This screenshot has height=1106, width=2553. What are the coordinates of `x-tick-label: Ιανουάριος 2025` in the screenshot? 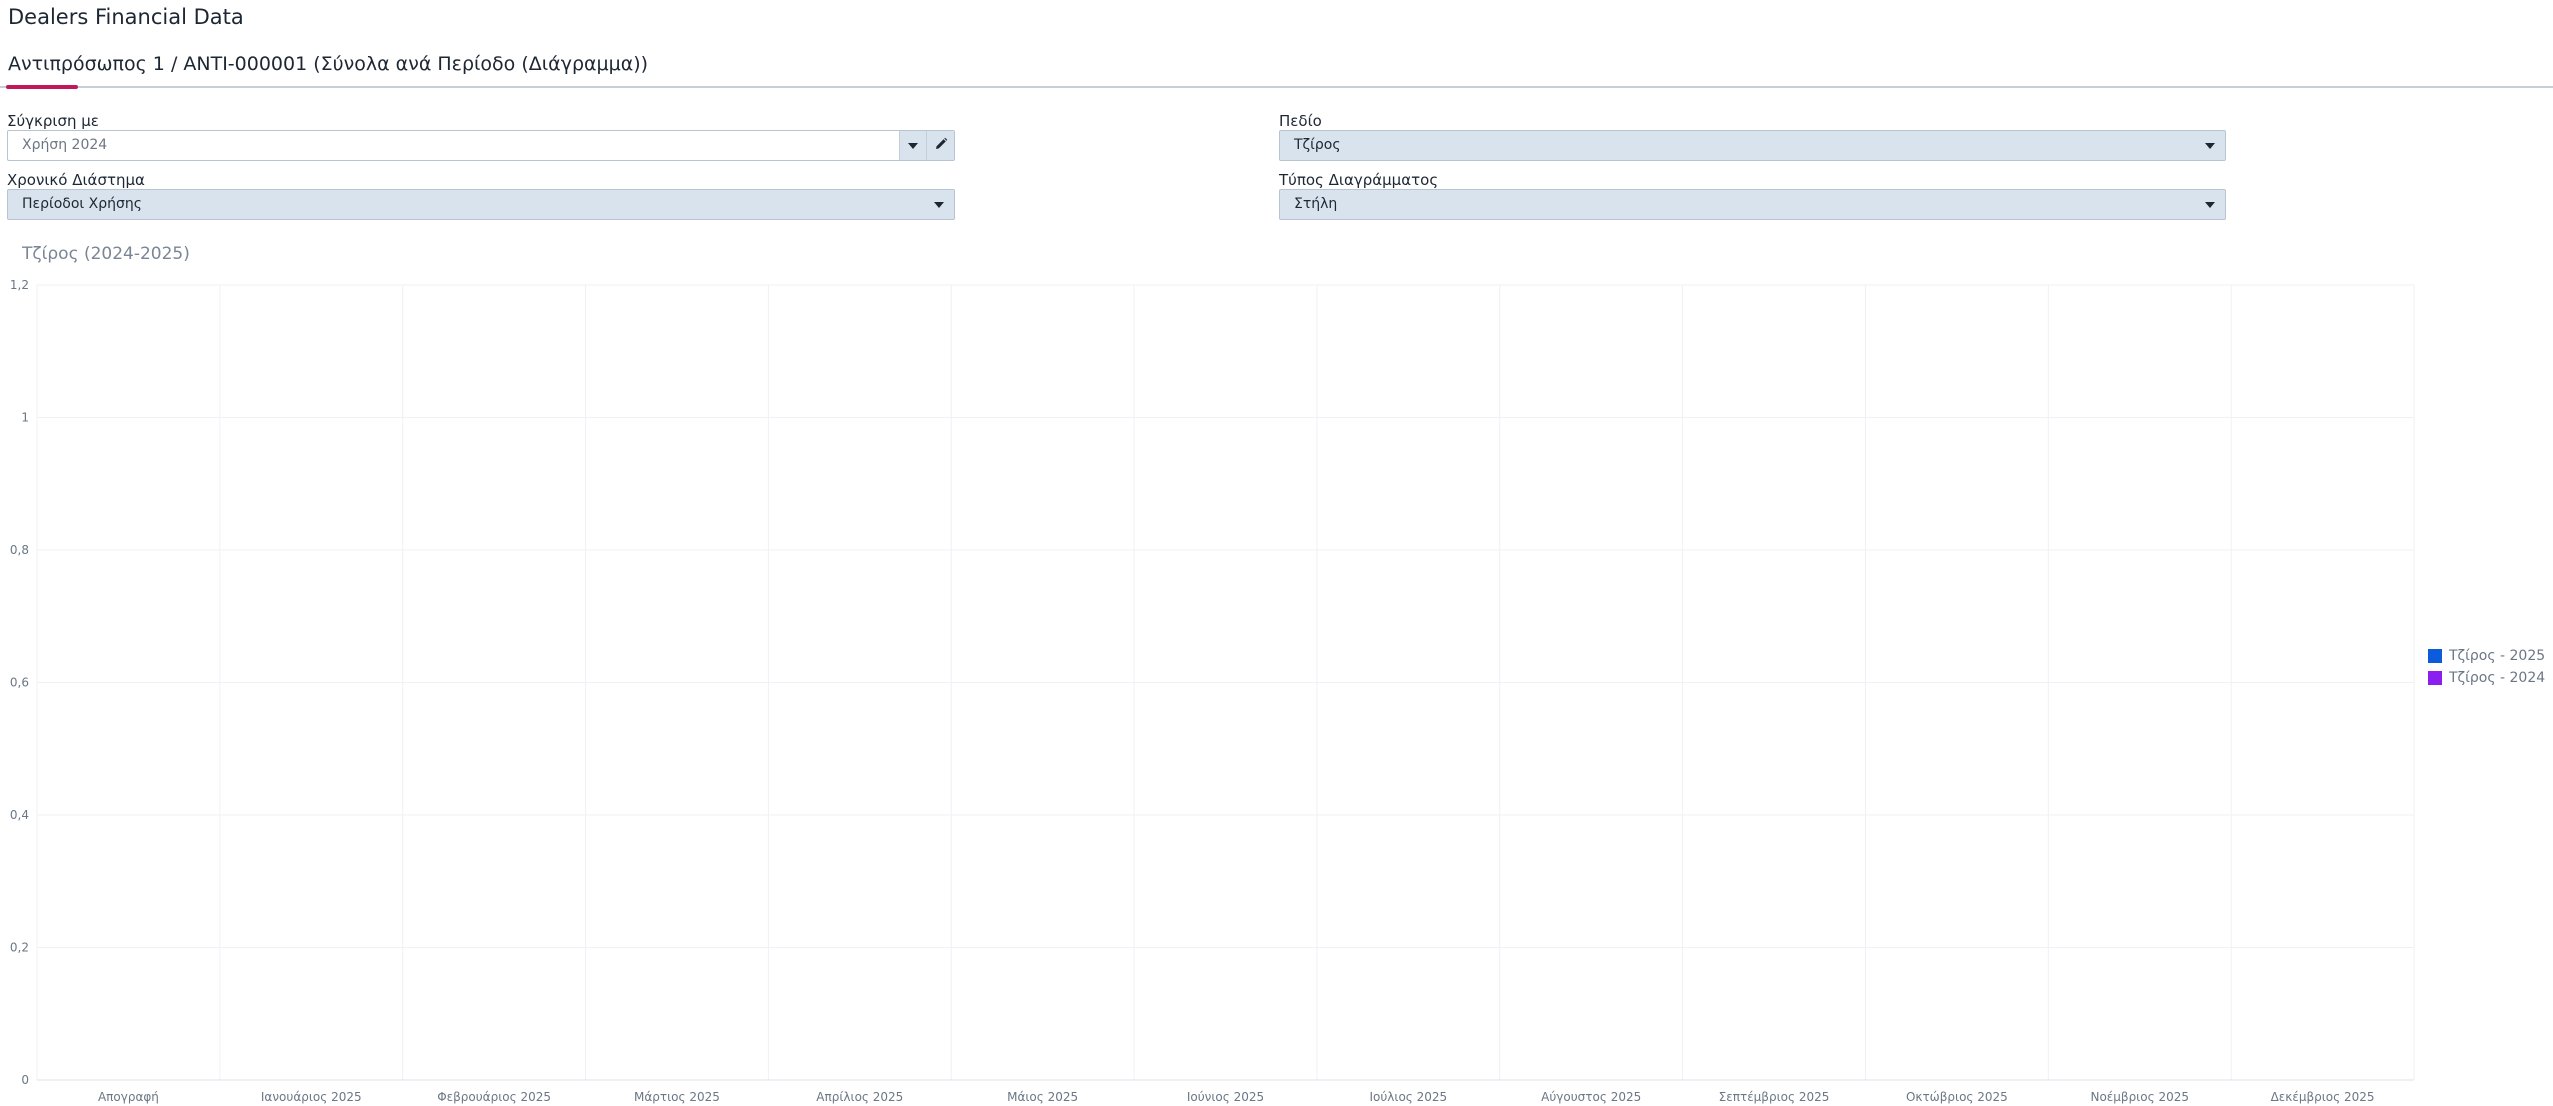 It's located at (311, 1097).